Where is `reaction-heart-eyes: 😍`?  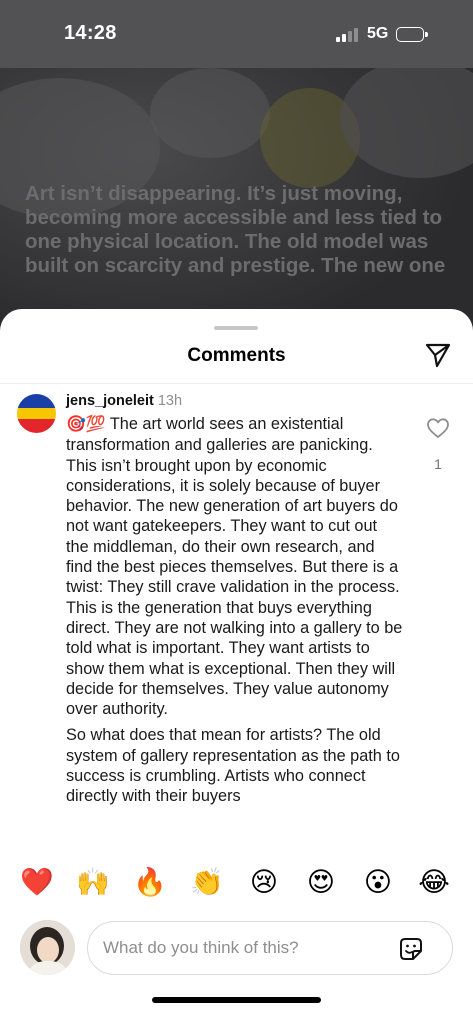 reaction-heart-eyes: 😍 is located at coordinates (321, 882).